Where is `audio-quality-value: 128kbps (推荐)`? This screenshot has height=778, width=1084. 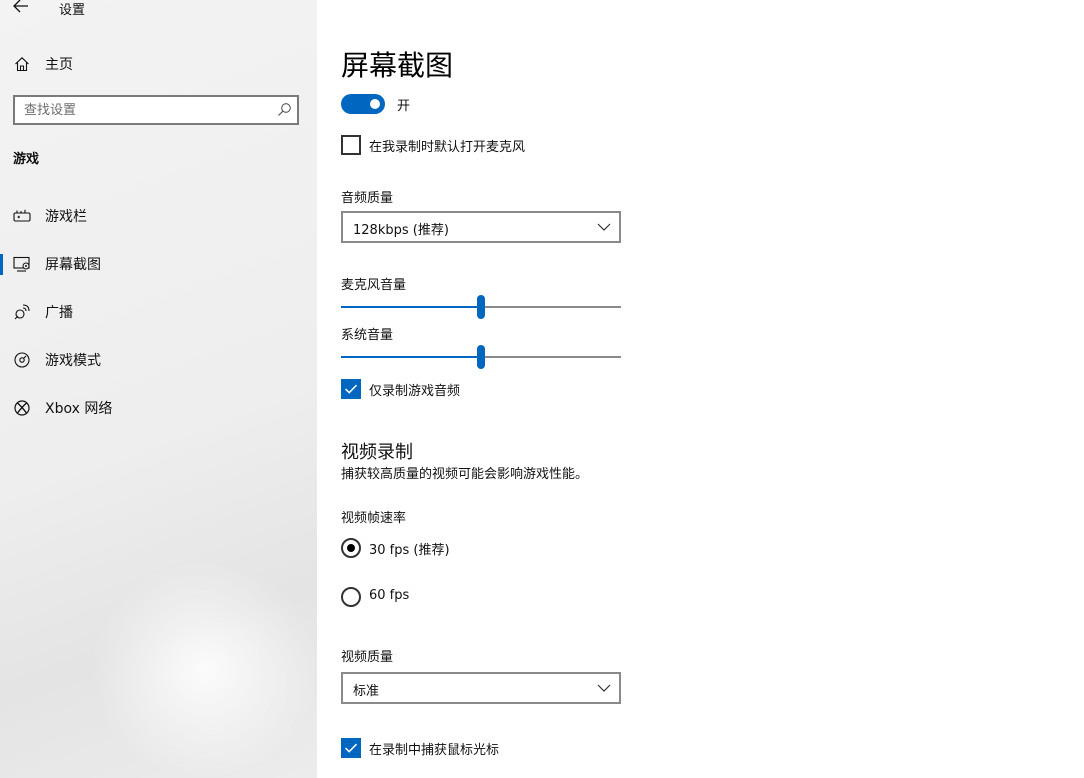 audio-quality-value: 128kbps (推荐) is located at coordinates (401, 230).